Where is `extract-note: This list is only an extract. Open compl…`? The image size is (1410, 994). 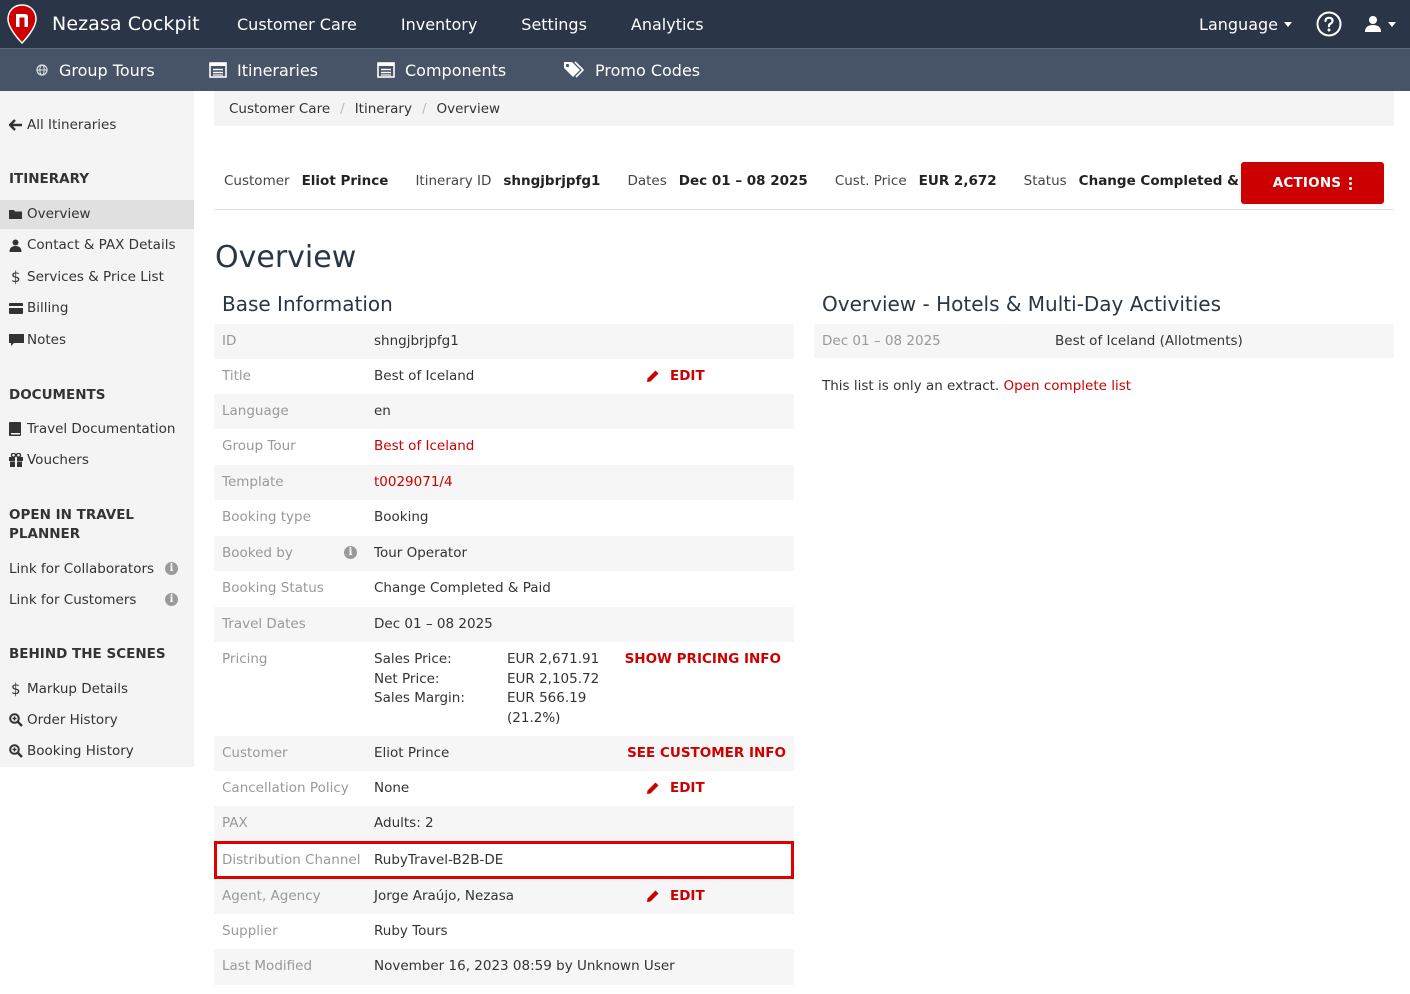 extract-note: This list is only an extract. Open compl… is located at coordinates (977, 386).